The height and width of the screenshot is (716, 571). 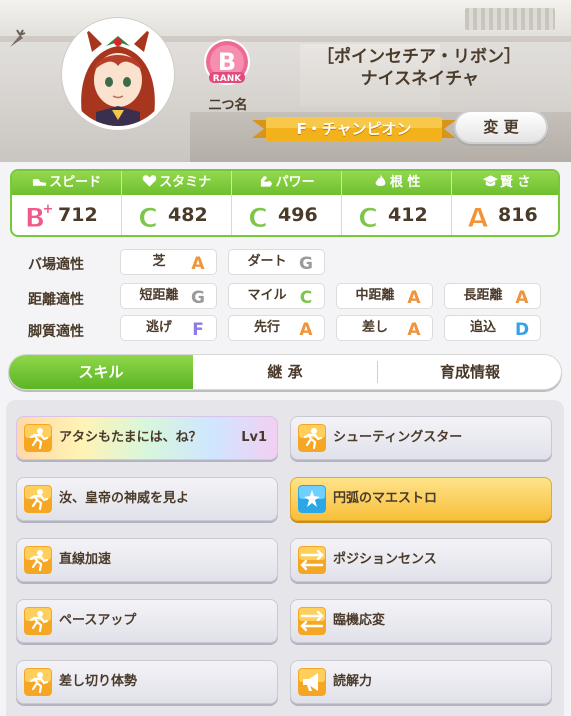 What do you see at coordinates (228, 105) in the screenshot?
I see `rank-subtitle: 二つ名` at bounding box center [228, 105].